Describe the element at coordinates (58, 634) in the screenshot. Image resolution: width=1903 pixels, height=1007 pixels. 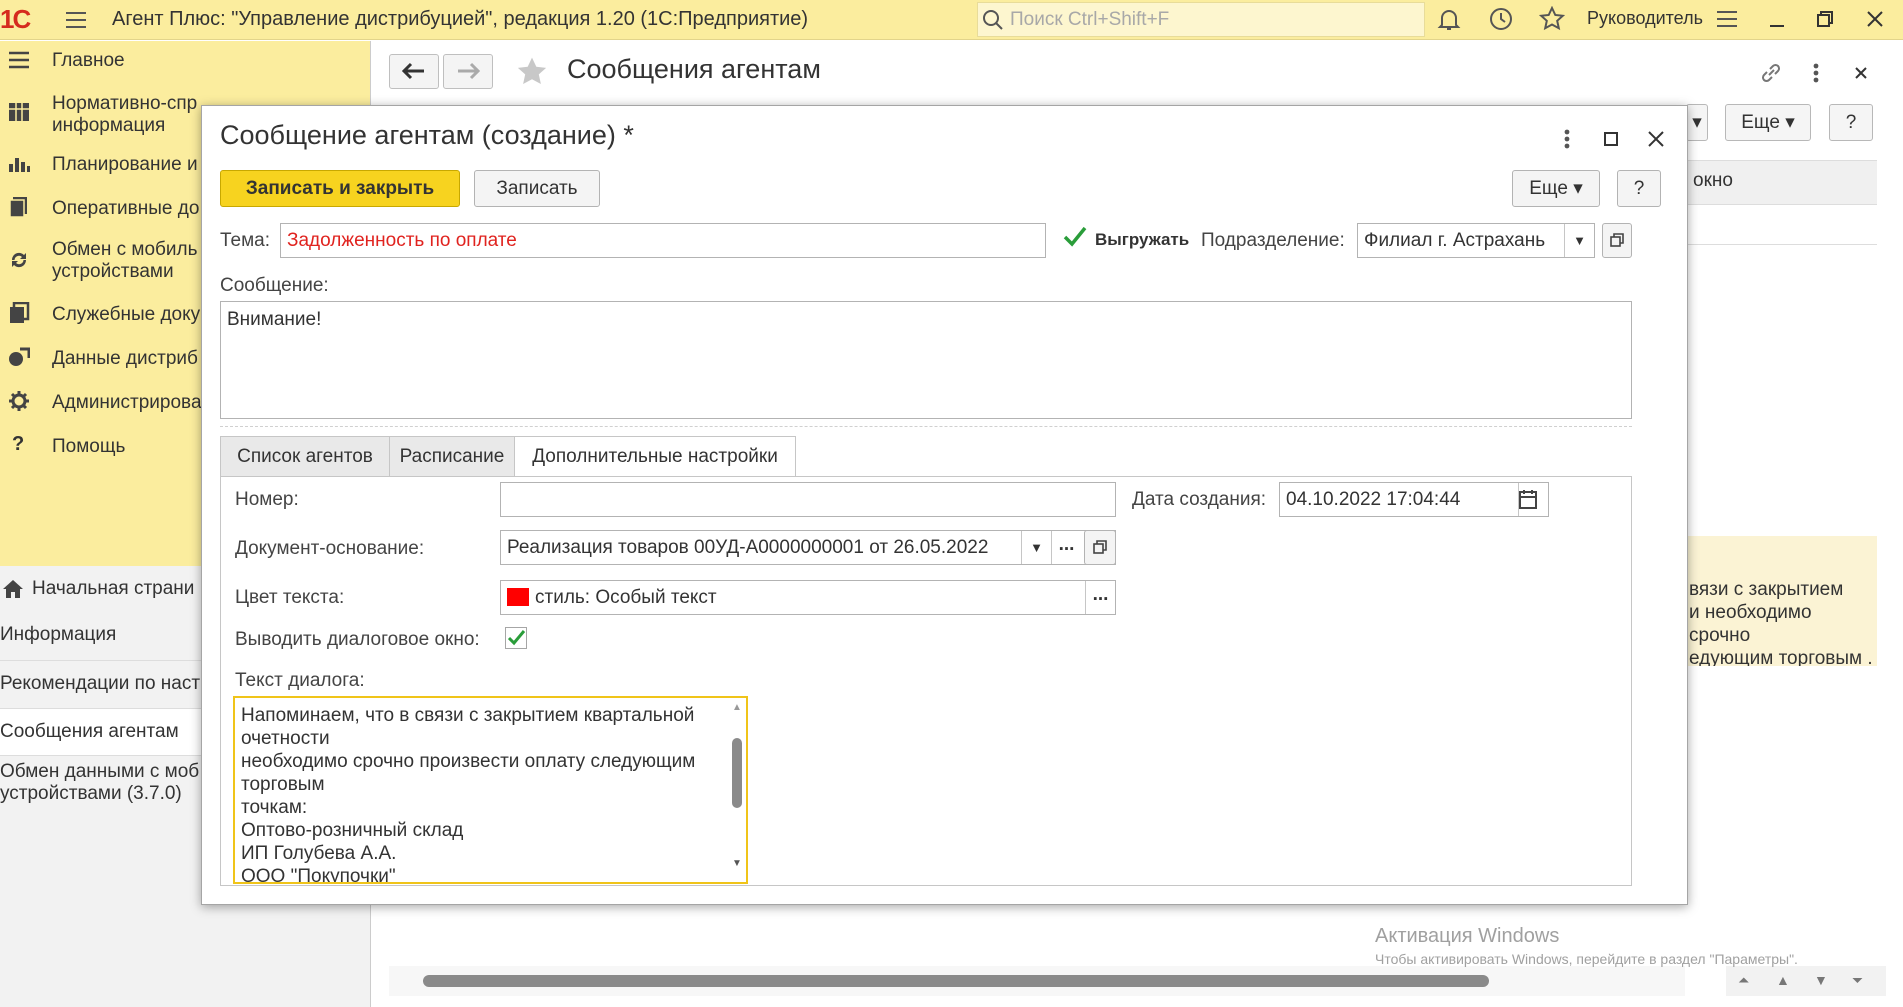
I see `nav-label: Информация` at that location.